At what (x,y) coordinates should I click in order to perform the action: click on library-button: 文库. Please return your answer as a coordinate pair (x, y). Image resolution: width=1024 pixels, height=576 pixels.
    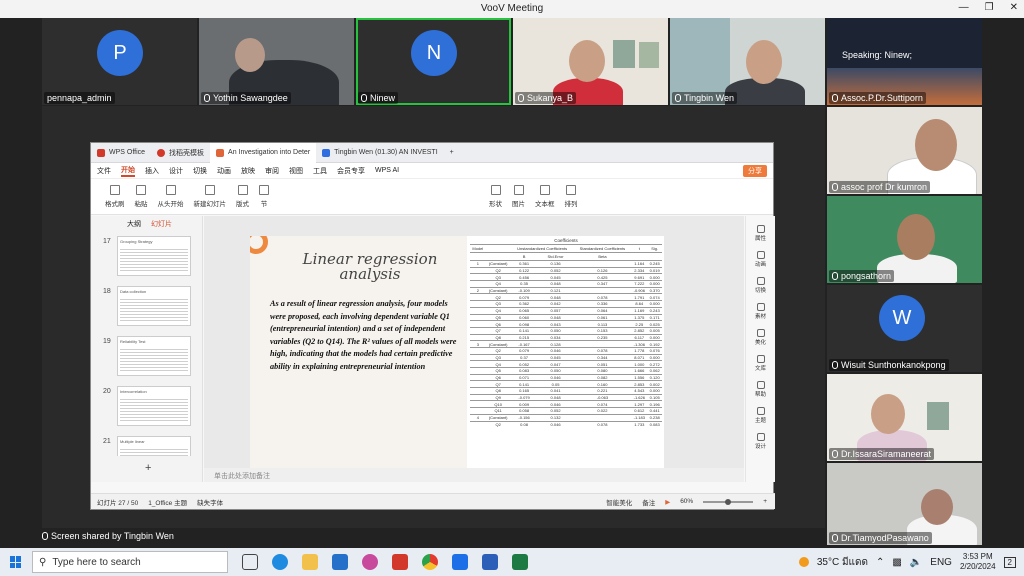
    Looking at the image, I should click on (760, 363).